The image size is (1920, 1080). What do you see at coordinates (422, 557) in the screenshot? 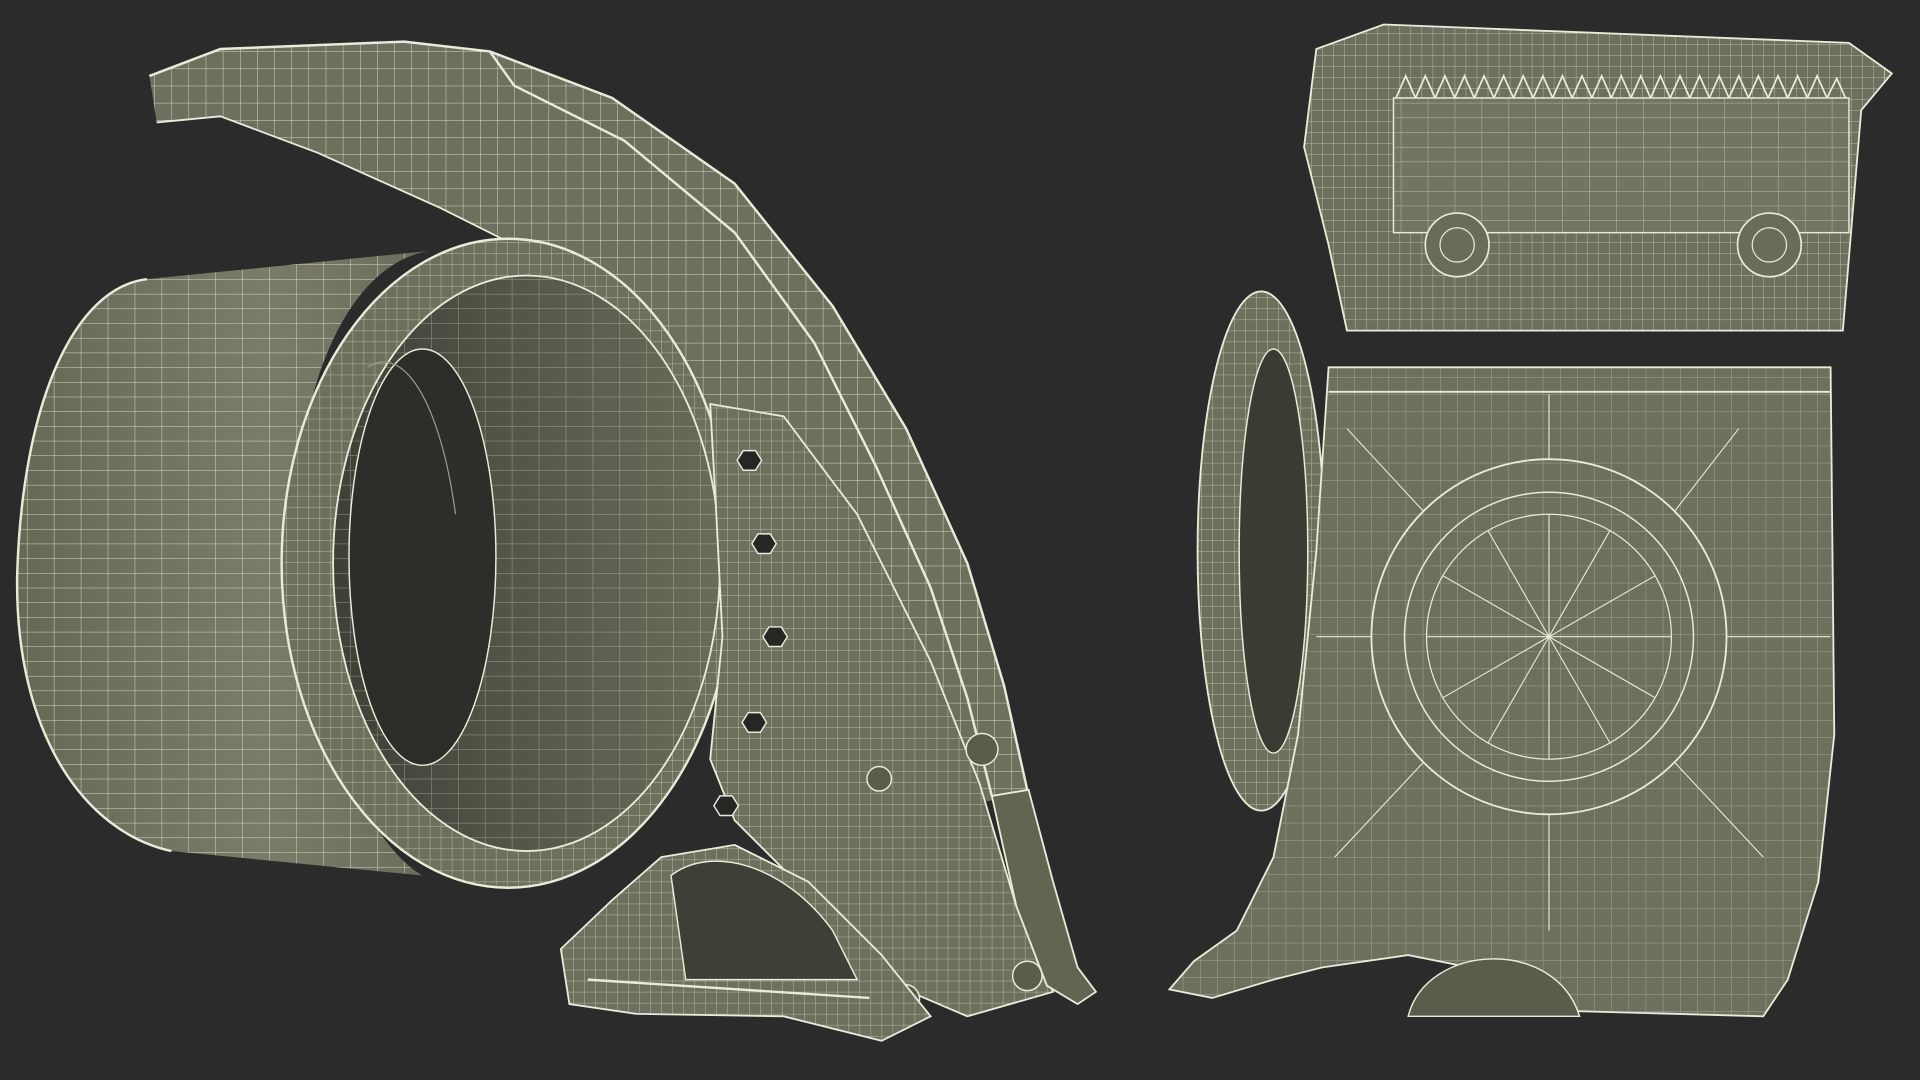
I see `core-hole` at bounding box center [422, 557].